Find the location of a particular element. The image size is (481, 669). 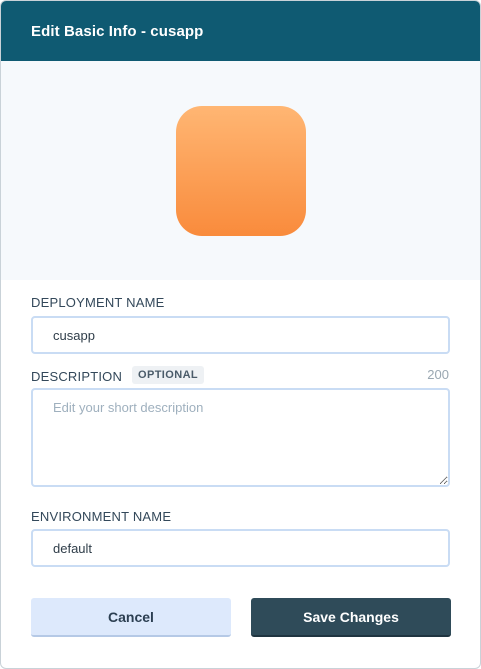

app-icon is located at coordinates (241, 171).